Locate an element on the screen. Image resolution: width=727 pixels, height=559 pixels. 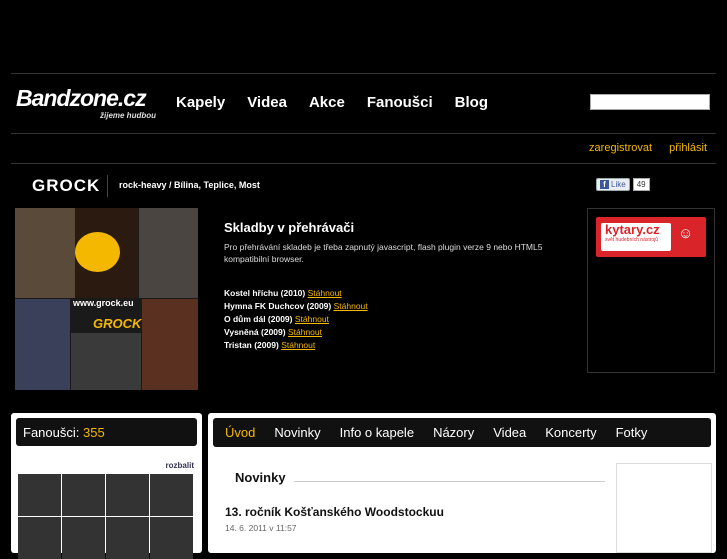
user-links: zaregistrovat přihlásit is located at coordinates (641, 148).